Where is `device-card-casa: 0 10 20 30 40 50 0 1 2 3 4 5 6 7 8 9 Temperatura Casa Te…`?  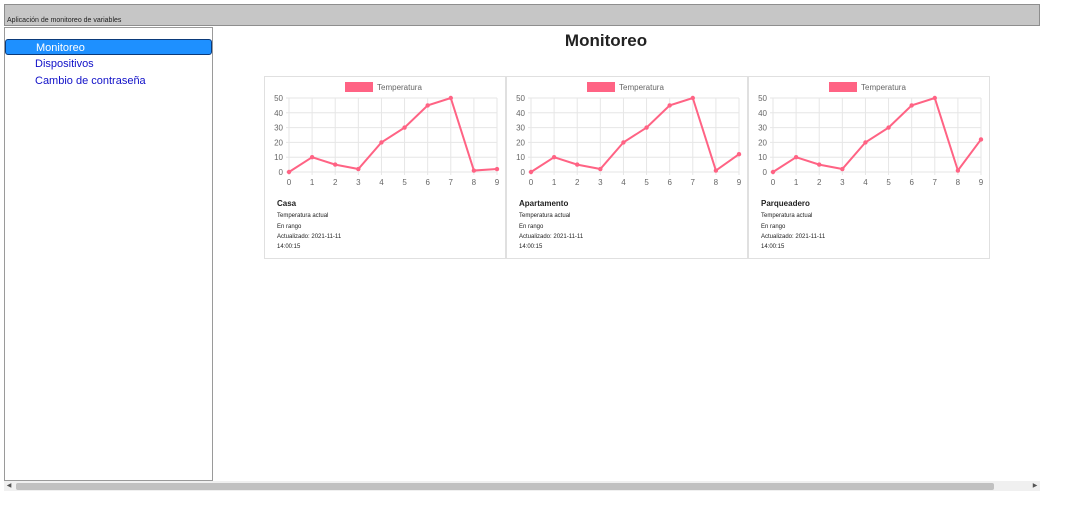
device-card-casa: 0 10 20 30 40 50 0 1 2 3 4 5 6 7 8 9 Temperatura Casa Te… is located at coordinates (385, 167).